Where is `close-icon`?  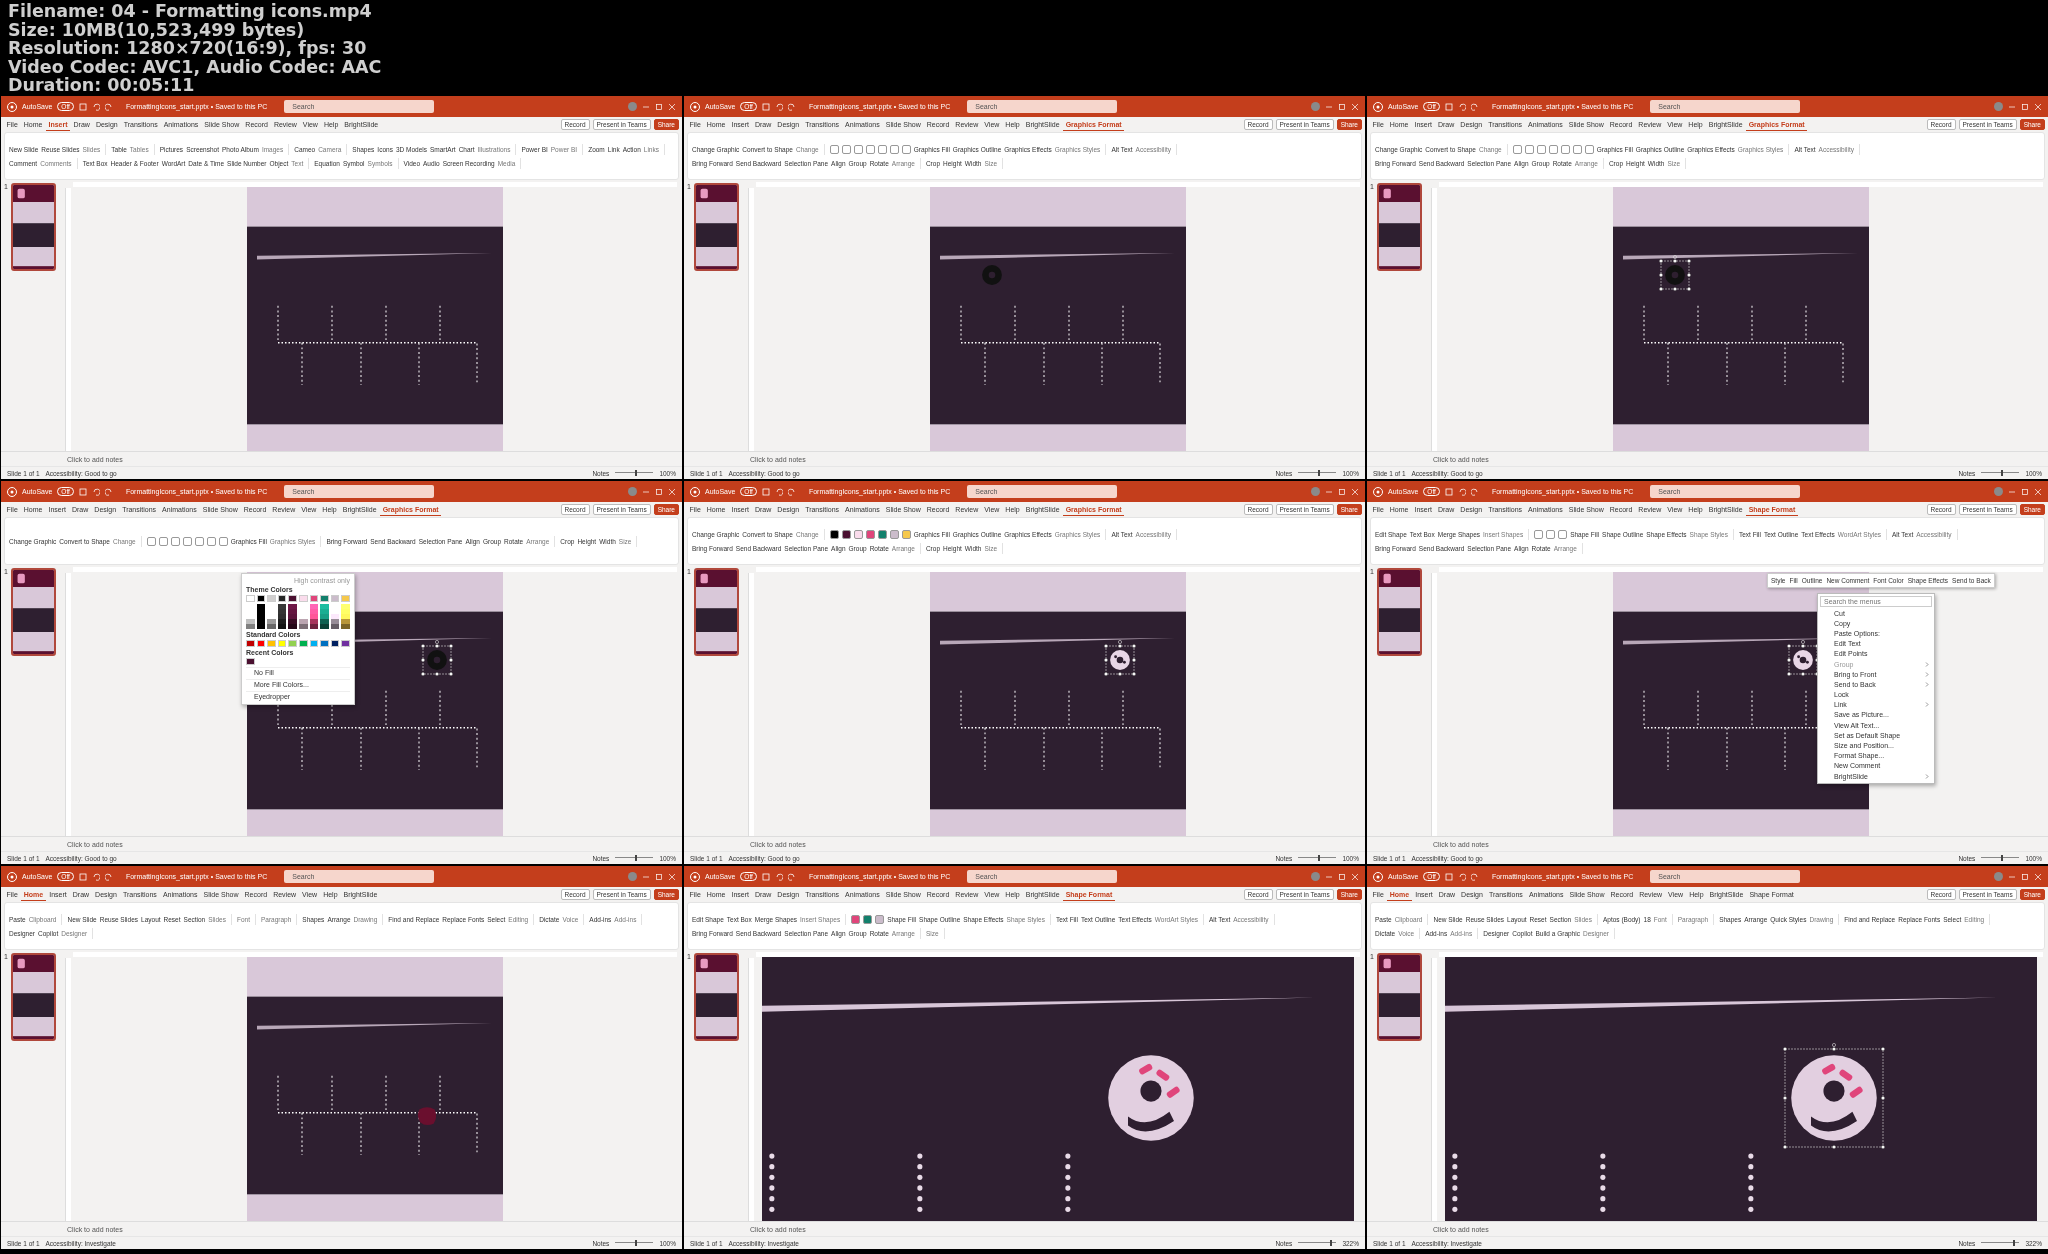 close-icon is located at coordinates (2038, 491).